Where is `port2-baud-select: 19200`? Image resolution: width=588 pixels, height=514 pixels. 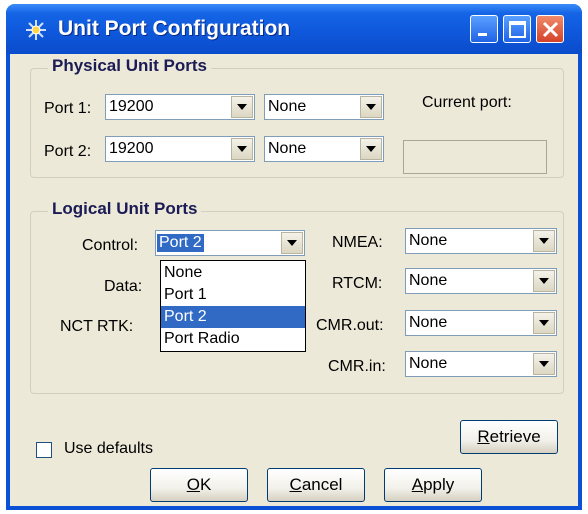
port2-baud-select: 19200 is located at coordinates (180, 149).